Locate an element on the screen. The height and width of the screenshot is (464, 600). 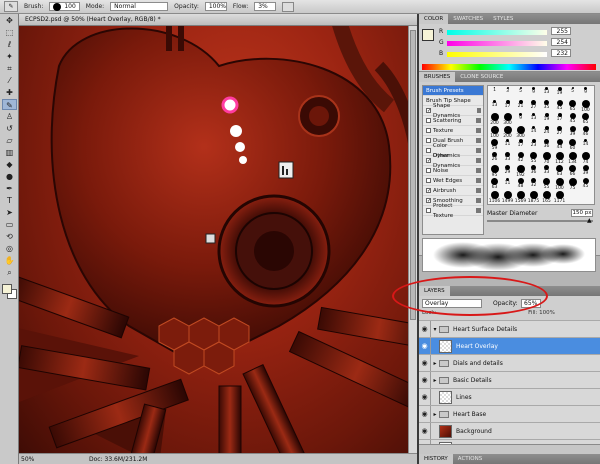
foreground-color-swatch is located at coordinates (7, 289).